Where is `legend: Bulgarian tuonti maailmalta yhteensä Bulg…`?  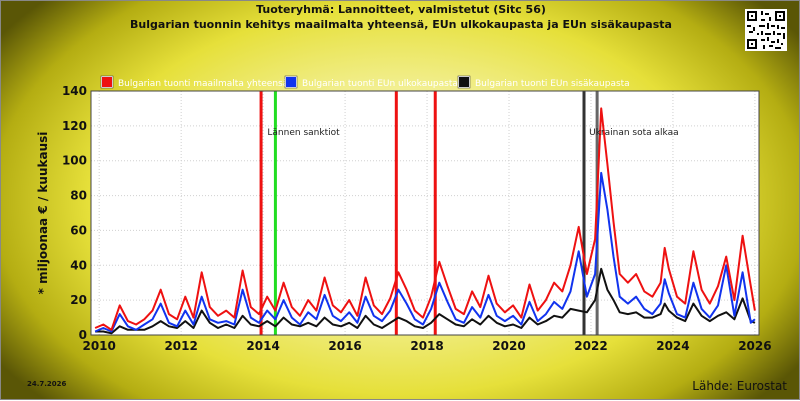 legend: Bulgarian tuonti maailmalta yhteensä Bulg… is located at coordinates (365, 82).